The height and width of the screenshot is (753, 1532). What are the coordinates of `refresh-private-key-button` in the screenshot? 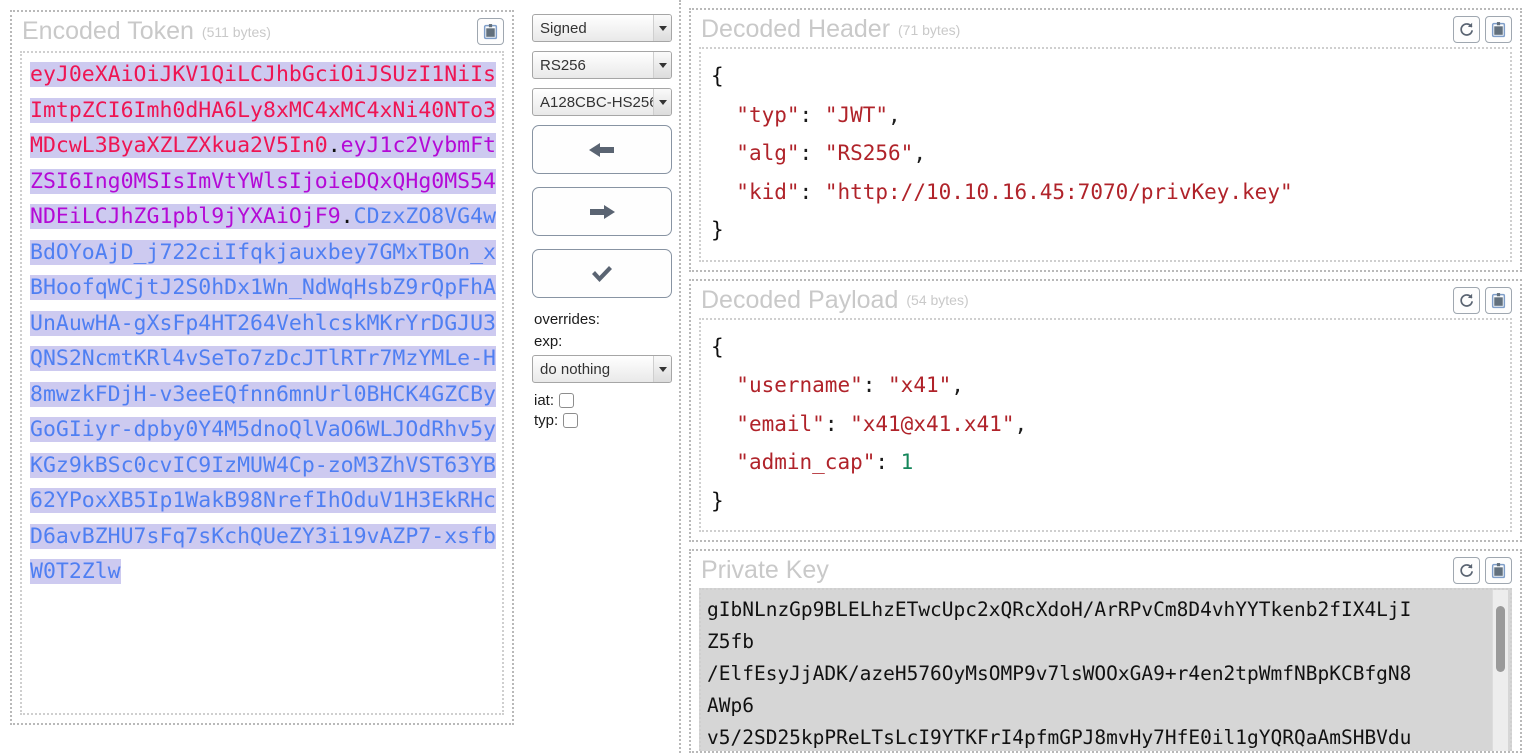 It's located at (1466, 570).